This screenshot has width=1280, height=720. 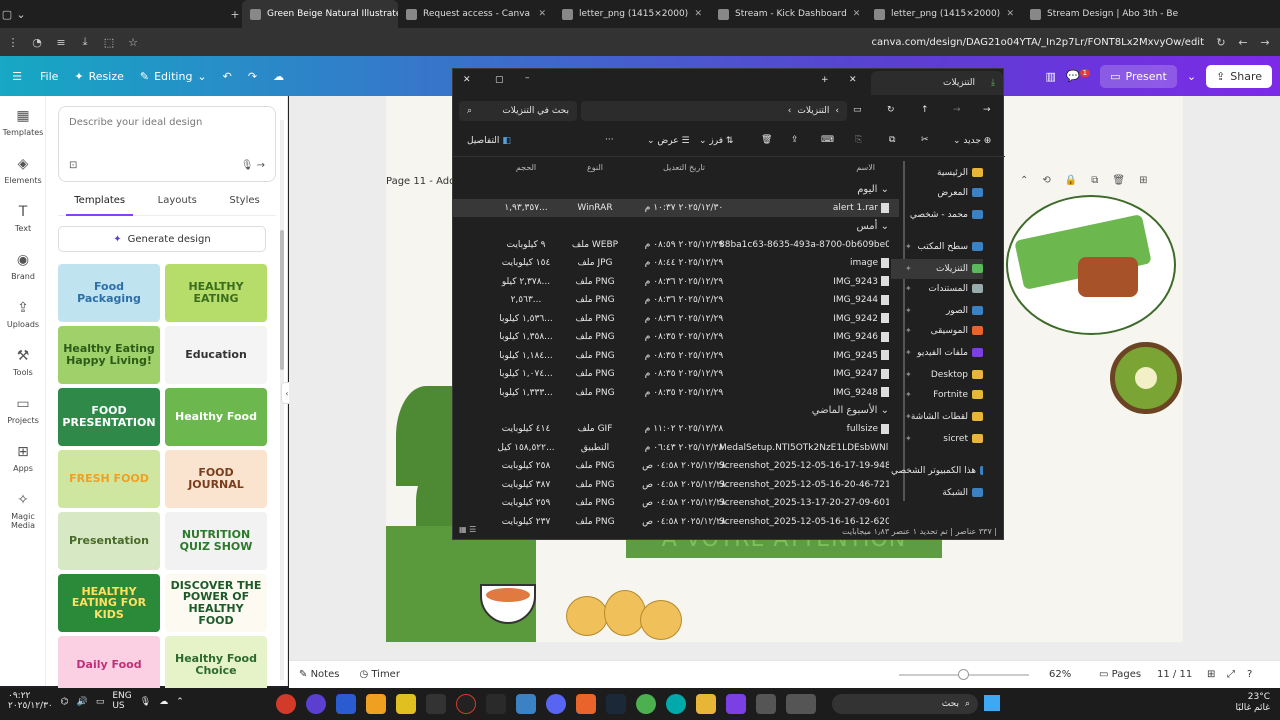 I want to click on weather-widget: 23°C غائم غالبًا, so click(x=1253, y=703).